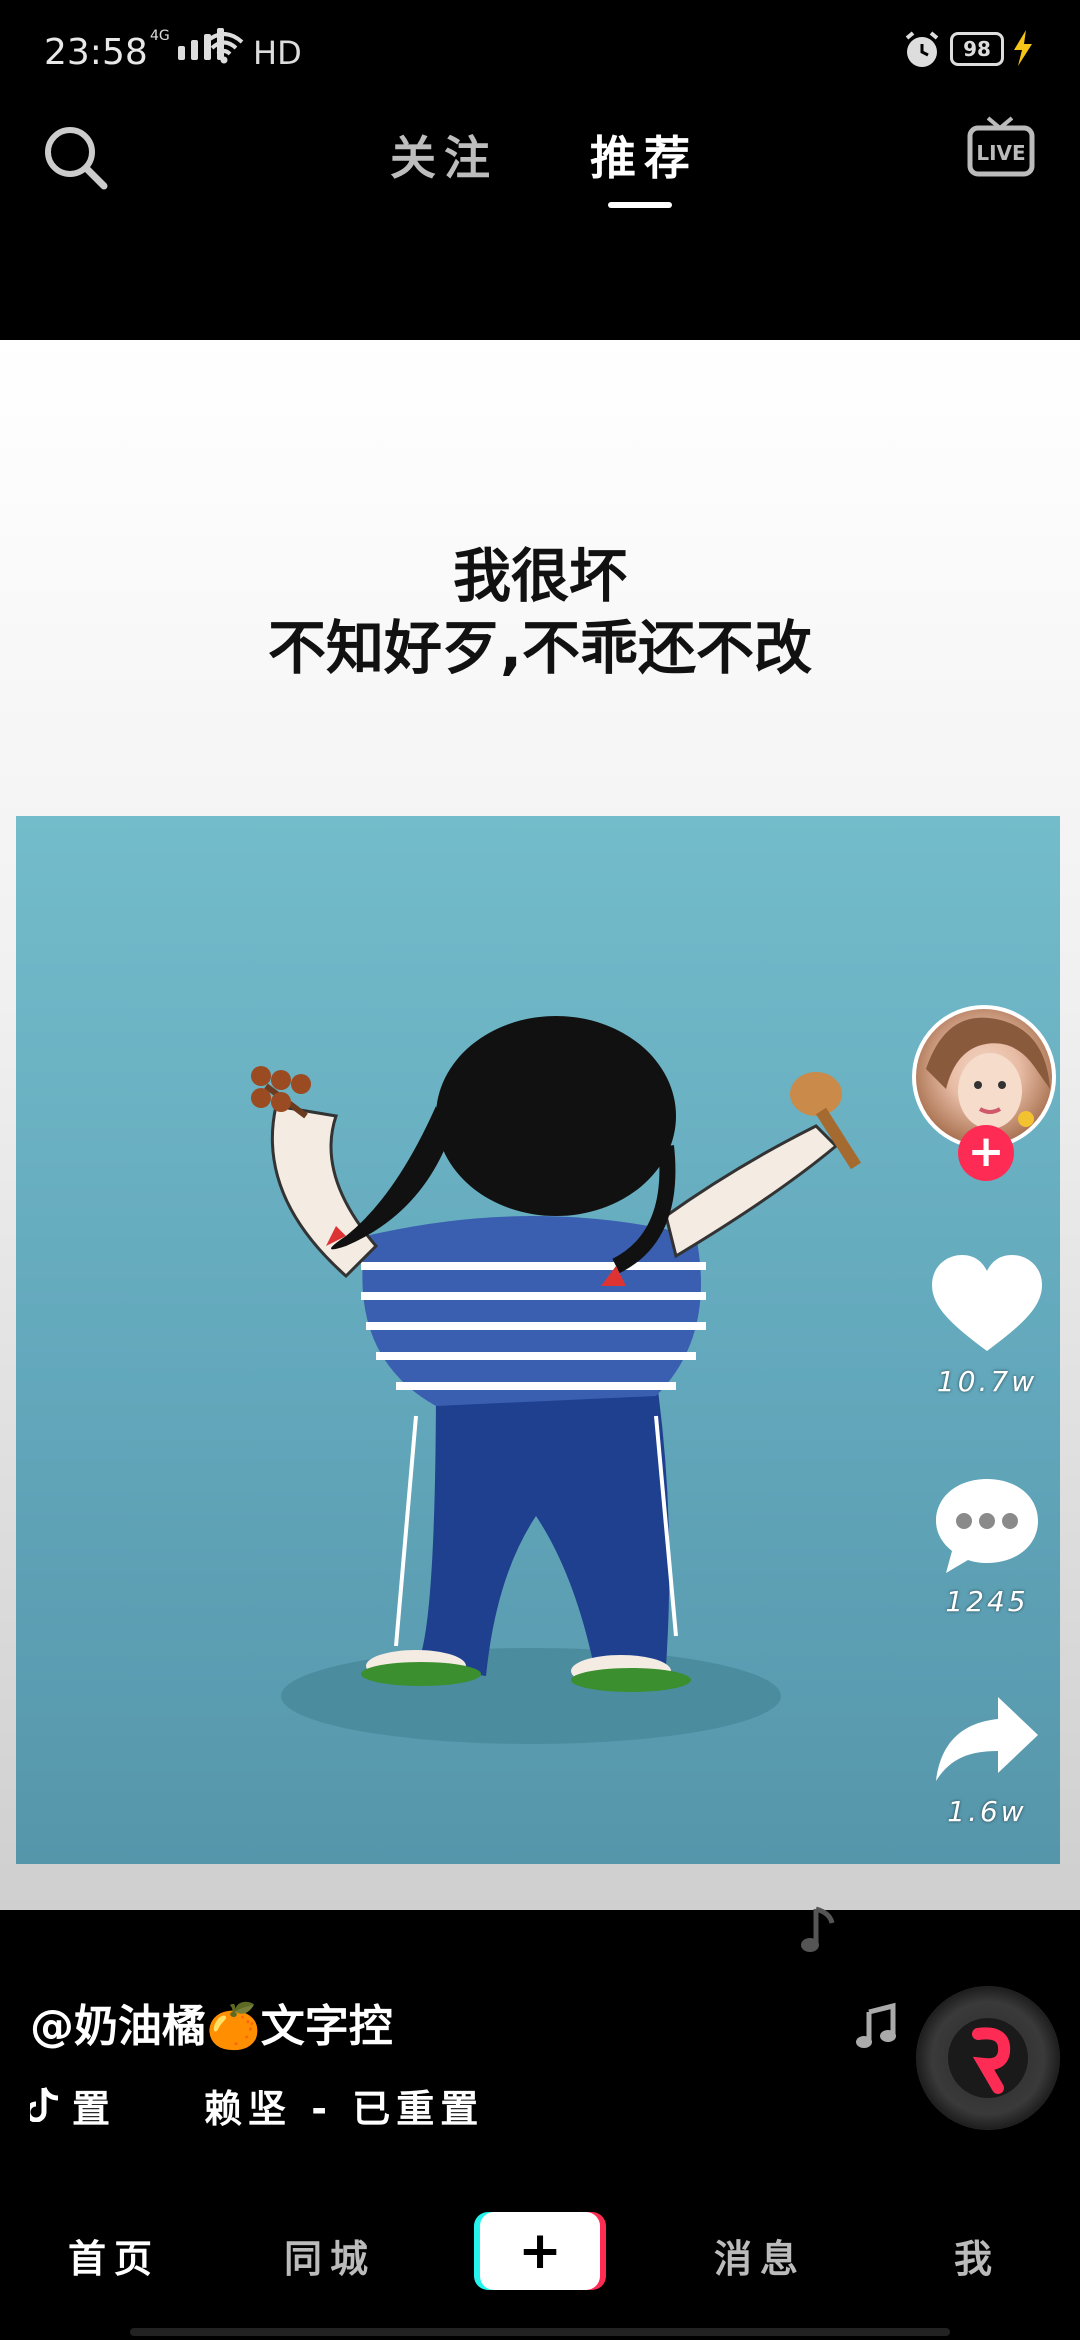  Describe the element at coordinates (321, 2109) in the screenshot. I see `song-title: 置 赖坚 - 已重置` at that location.